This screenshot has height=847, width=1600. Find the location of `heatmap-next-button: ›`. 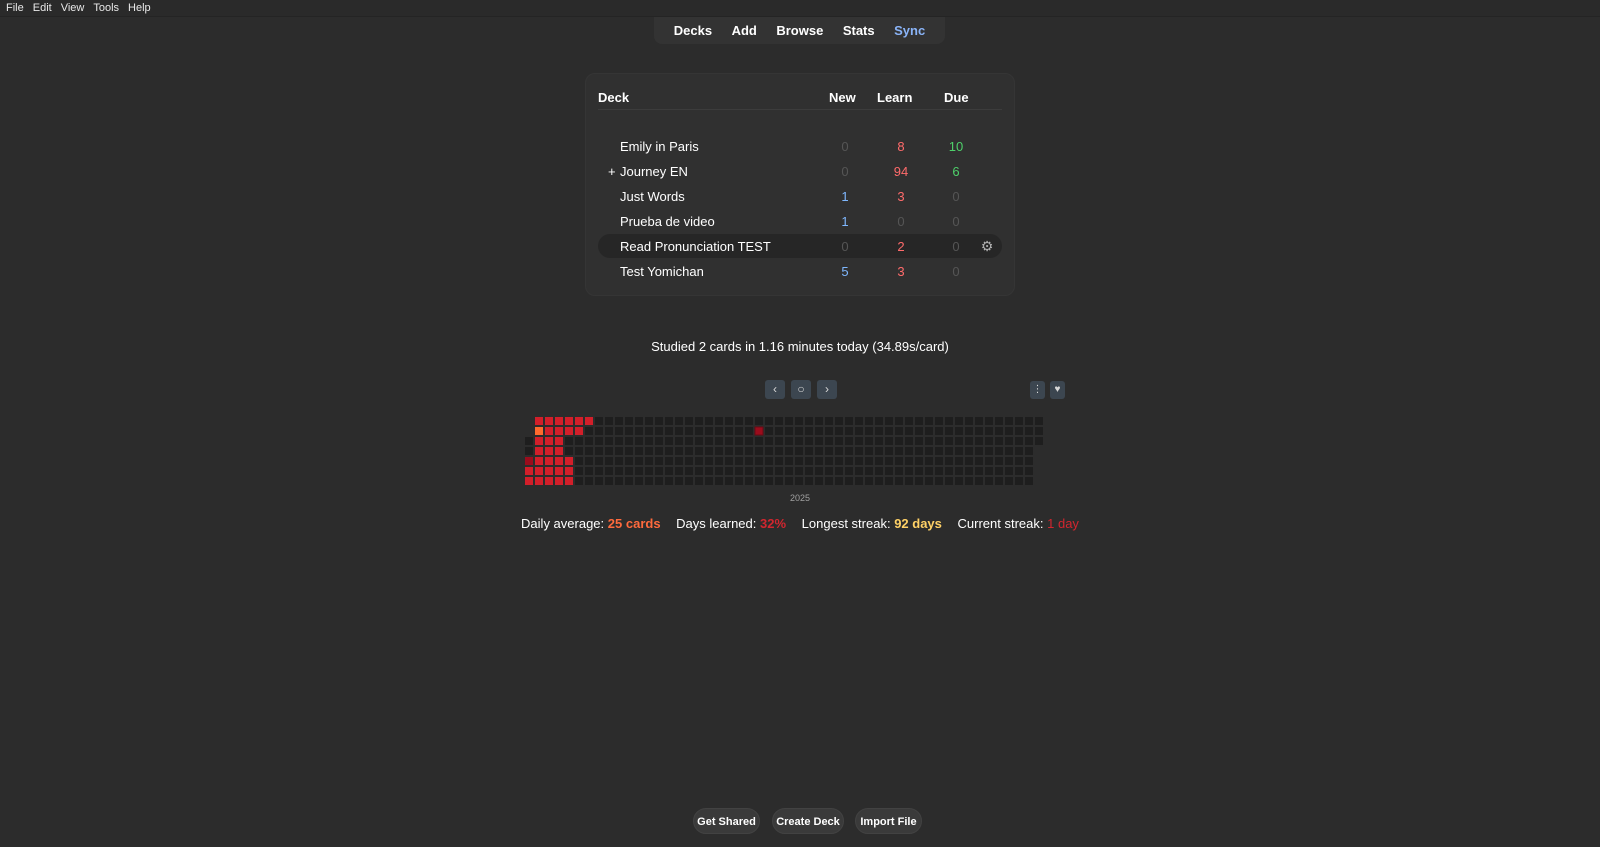

heatmap-next-button: › is located at coordinates (827, 389).